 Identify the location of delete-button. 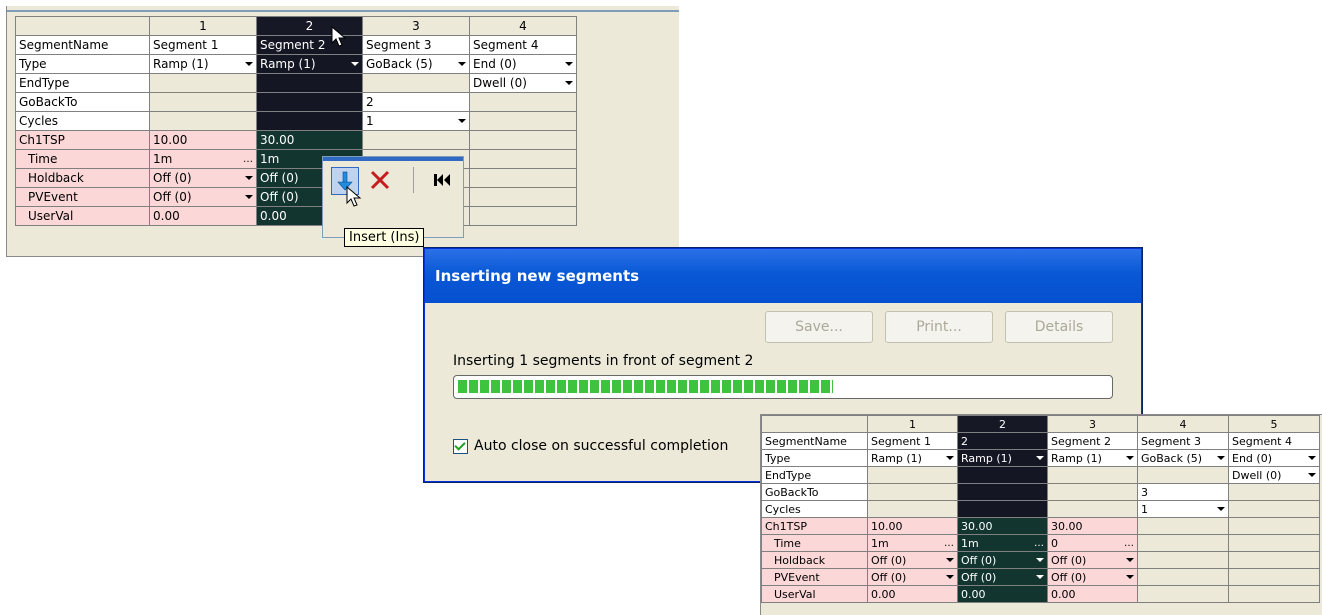
(380, 180).